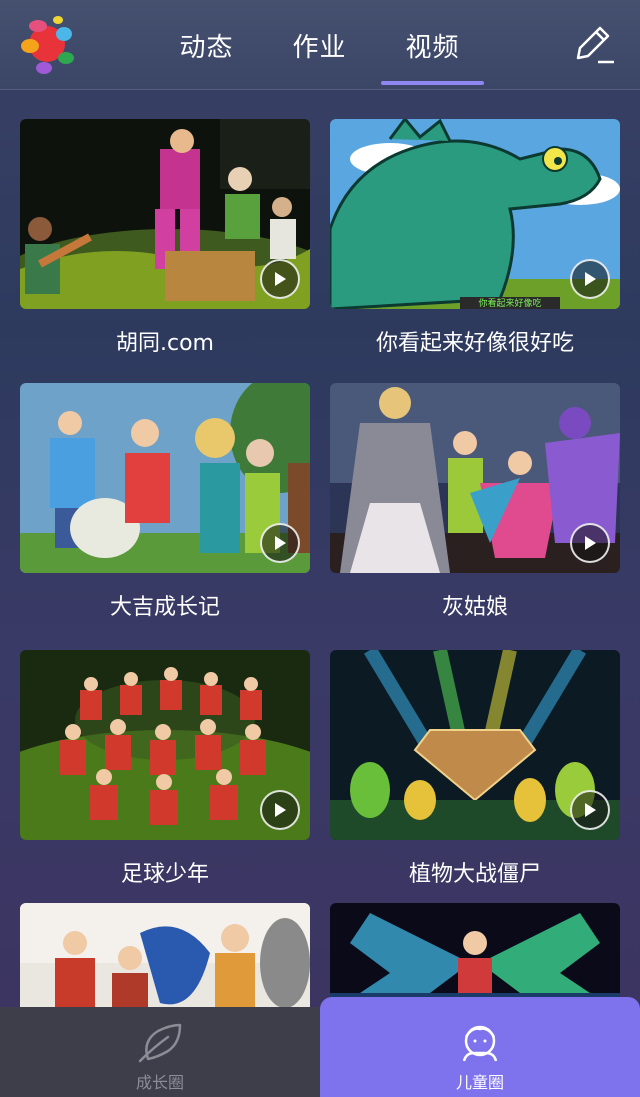 This screenshot has width=640, height=1097. Describe the element at coordinates (475, 214) in the screenshot. I see `video-thumbnail: 你看起来好像吃` at that location.